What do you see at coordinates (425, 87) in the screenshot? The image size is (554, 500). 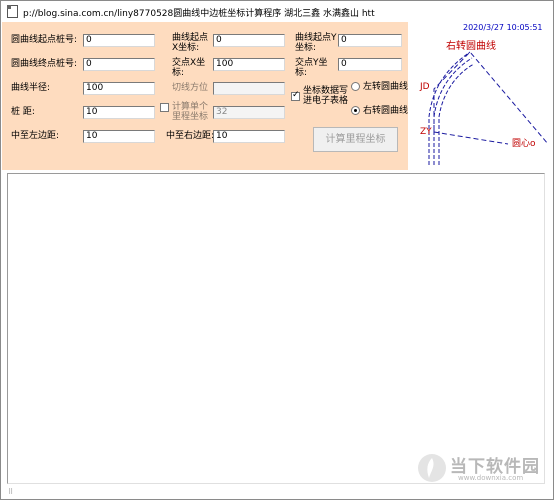 I see `jd-label: JD` at bounding box center [425, 87].